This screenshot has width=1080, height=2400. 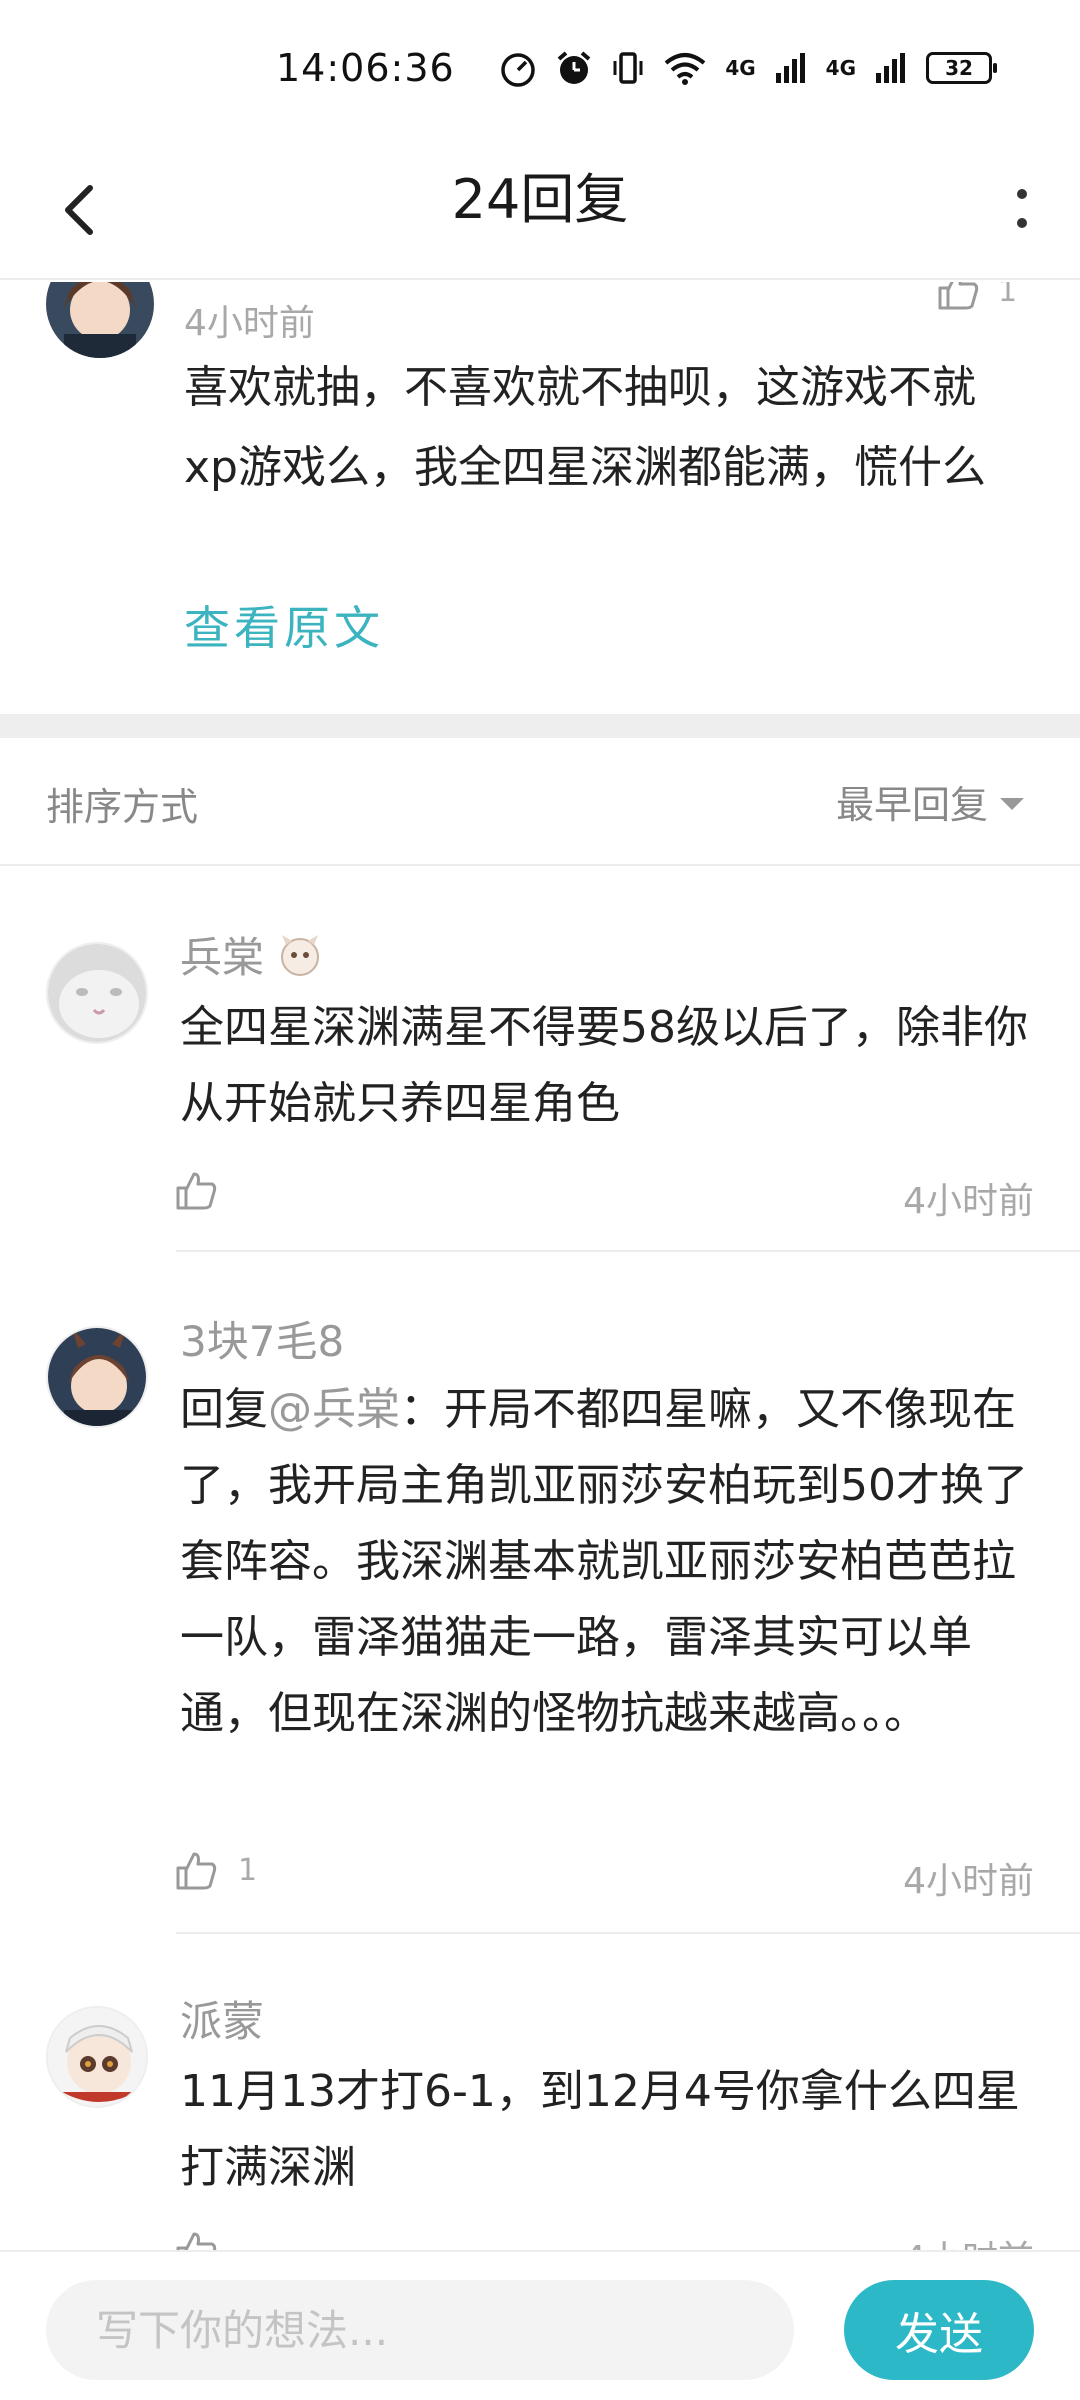 I want to click on back-button, so click(x=80, y=210).